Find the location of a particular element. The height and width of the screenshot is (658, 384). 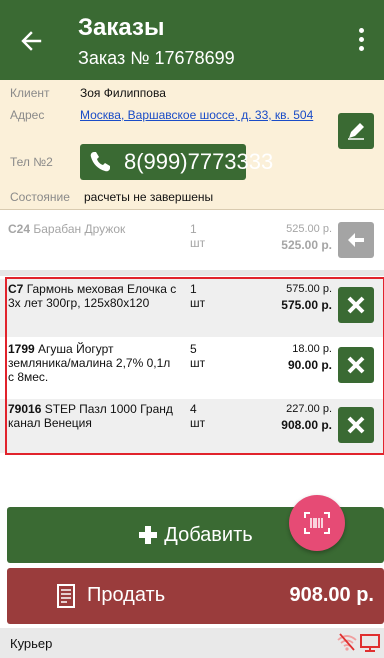

page-title: Заказы is located at coordinates (121, 27).